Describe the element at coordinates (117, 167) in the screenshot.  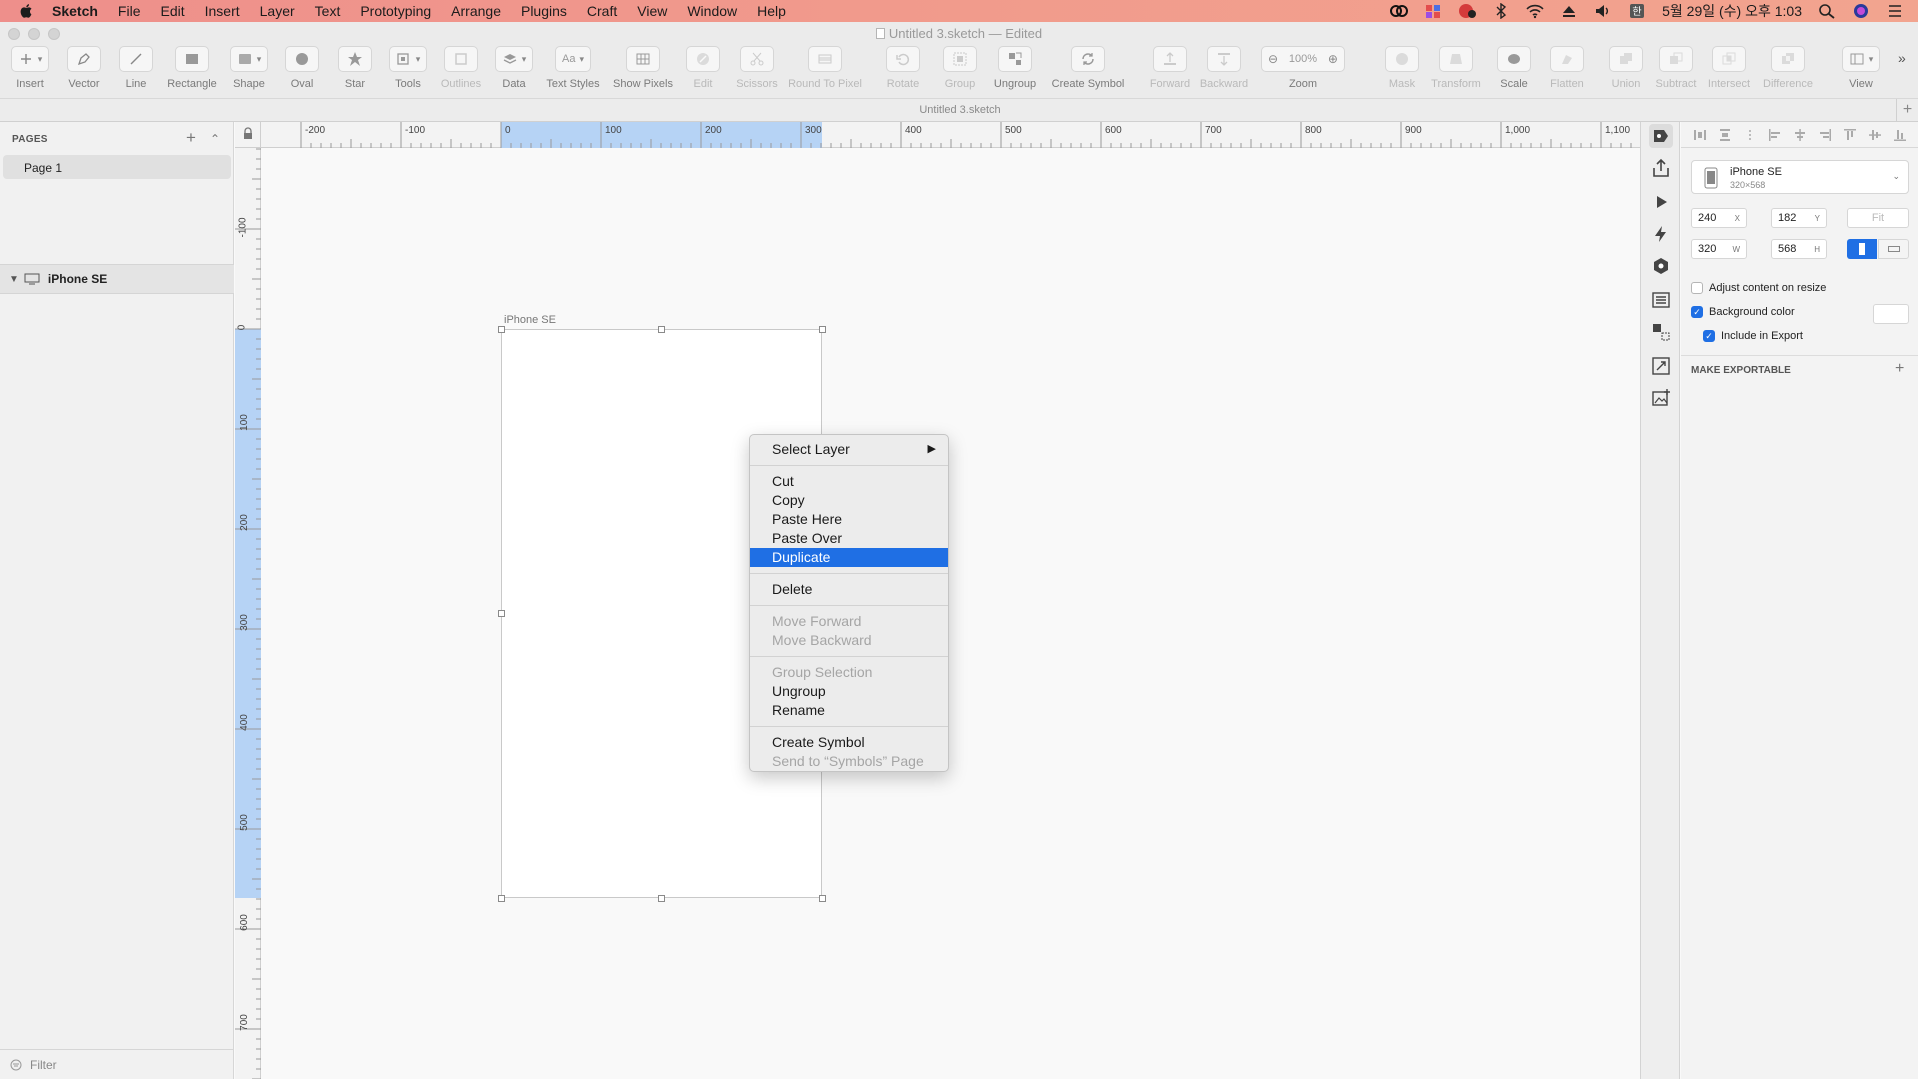
I see `page-item: Page 1` at that location.